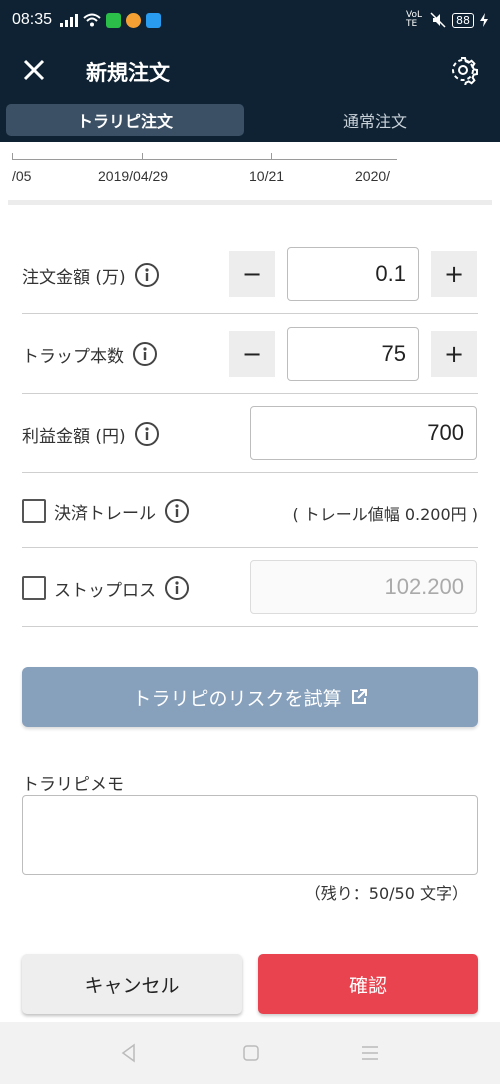 The width and height of the screenshot is (500, 1084). I want to click on stop-loss-checkbox, so click(34, 588).